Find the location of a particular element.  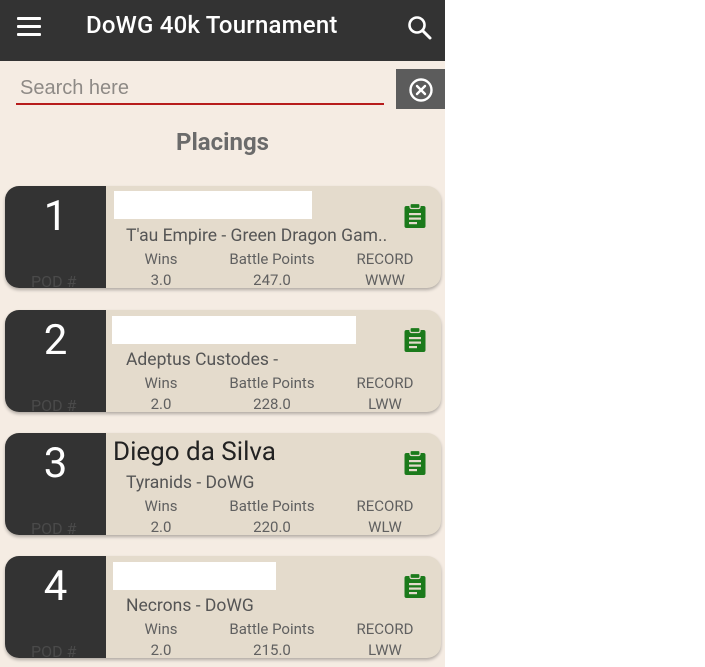

placings-heading: Placings is located at coordinates (222, 142).